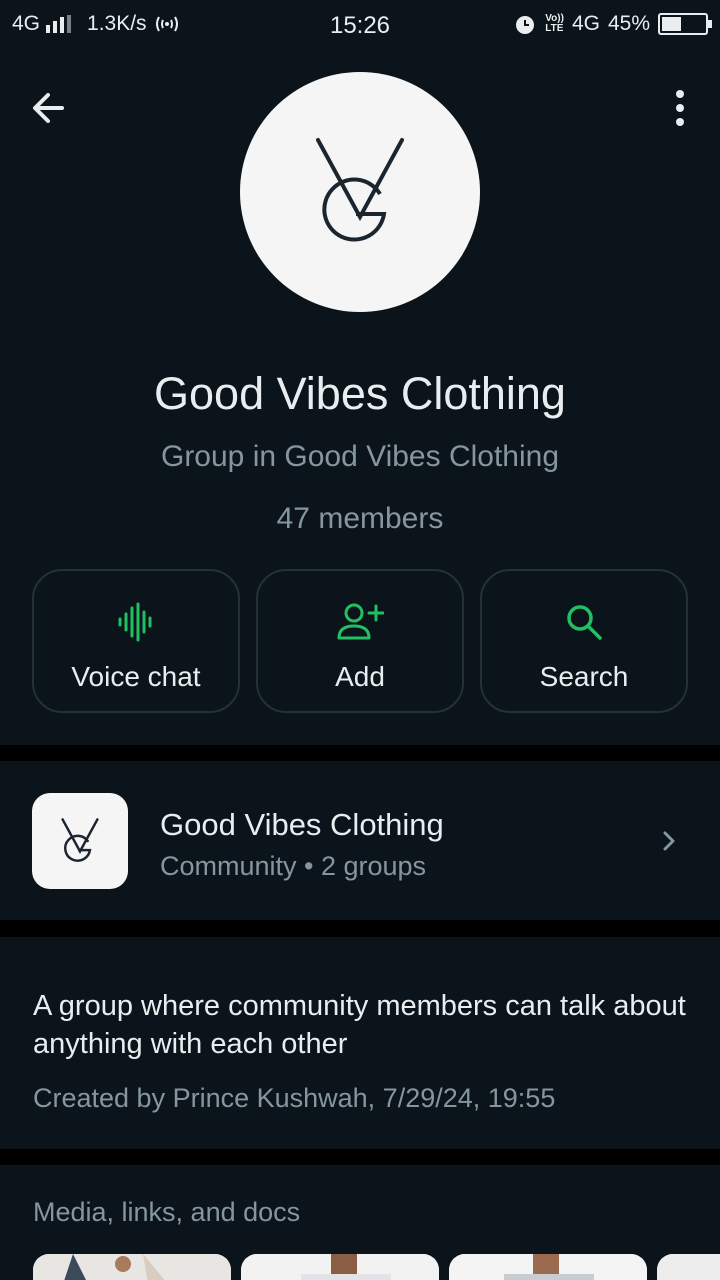 Image resolution: width=720 pixels, height=1280 pixels. Describe the element at coordinates (584, 676) in the screenshot. I see `search-label: Search` at that location.